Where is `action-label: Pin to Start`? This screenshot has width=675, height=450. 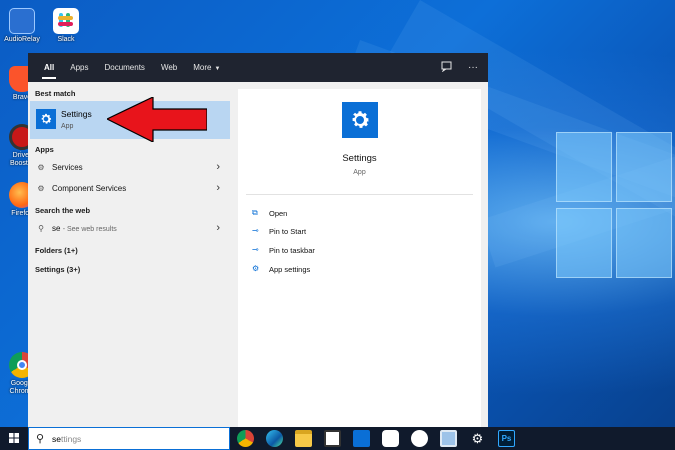
action-label: Pin to Start is located at coordinates (288, 231).